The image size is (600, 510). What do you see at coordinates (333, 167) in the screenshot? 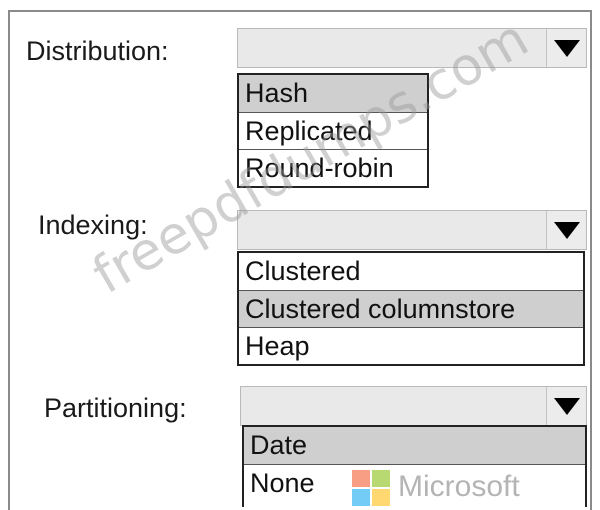
I see `distribution-option-round-robin: Round-robin` at bounding box center [333, 167].